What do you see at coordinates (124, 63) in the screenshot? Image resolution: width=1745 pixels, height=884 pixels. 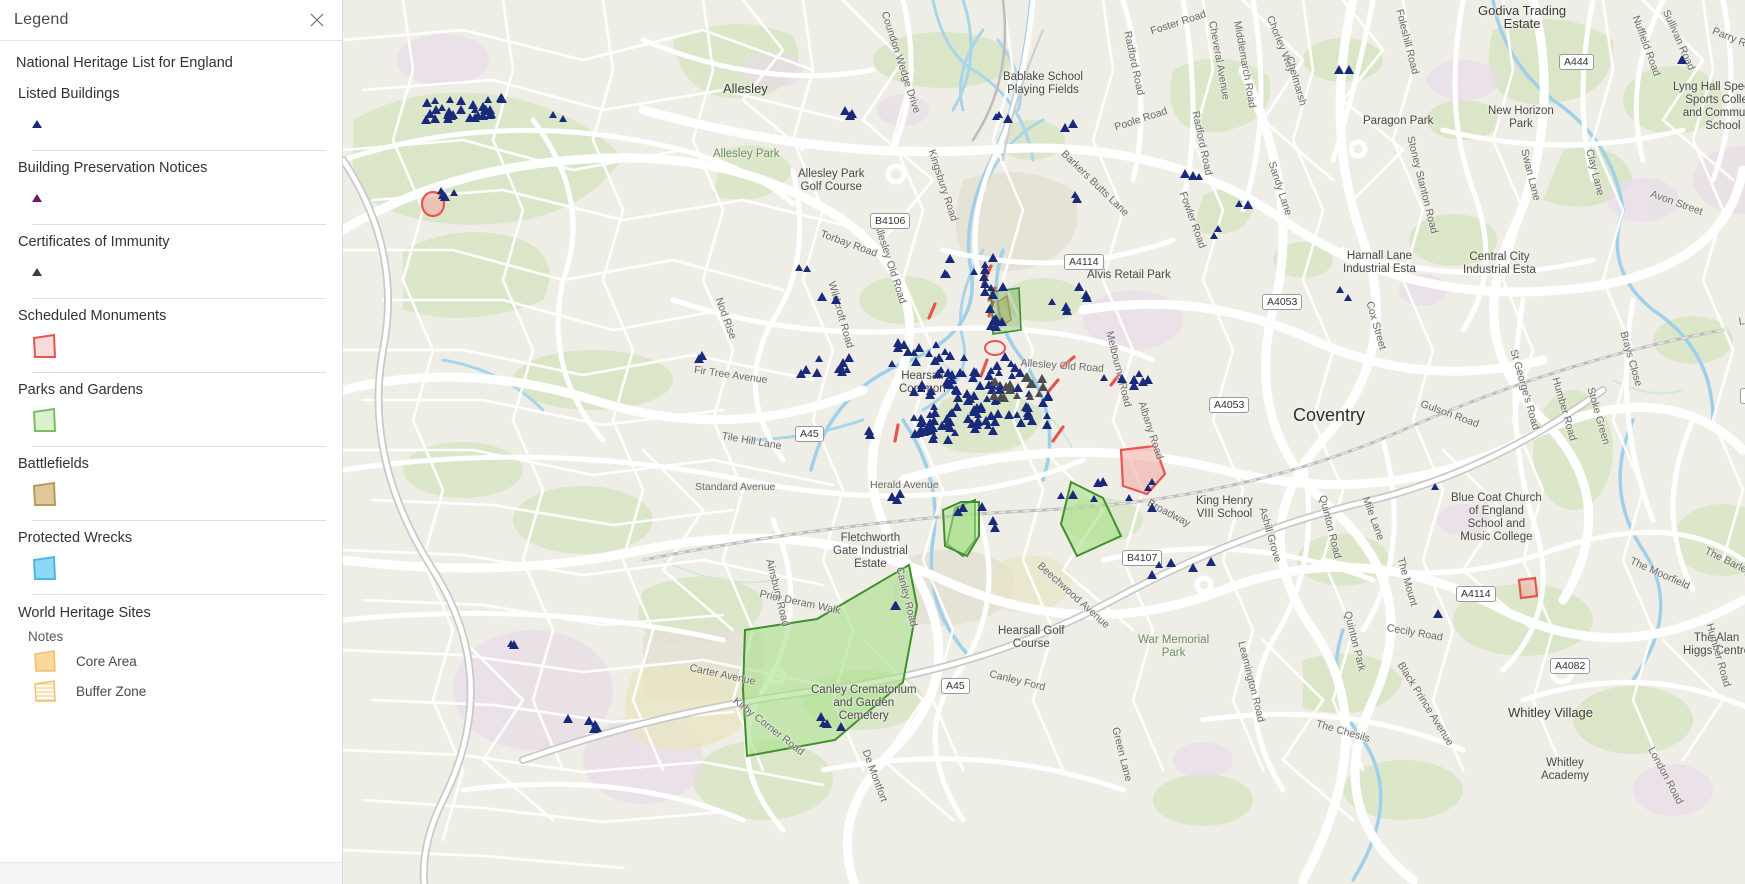 I see `service-title: National Heritage List for England` at bounding box center [124, 63].